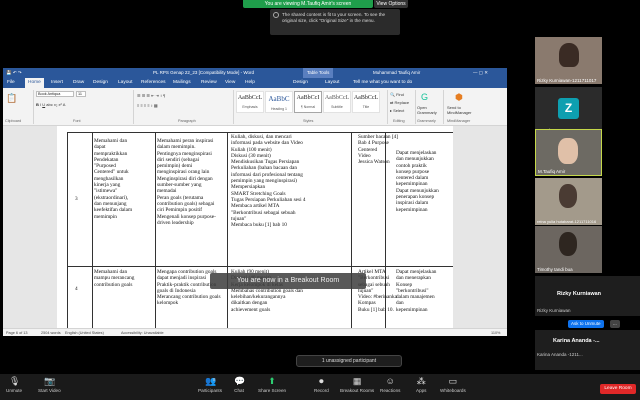  Describe the element at coordinates (618, 389) in the screenshot. I see `leave-room-button: Leave Room` at that location.